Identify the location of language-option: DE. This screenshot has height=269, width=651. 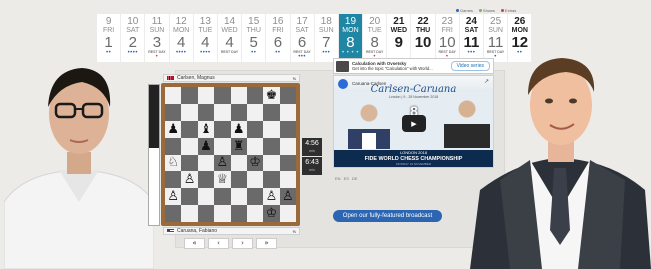
(355, 178).